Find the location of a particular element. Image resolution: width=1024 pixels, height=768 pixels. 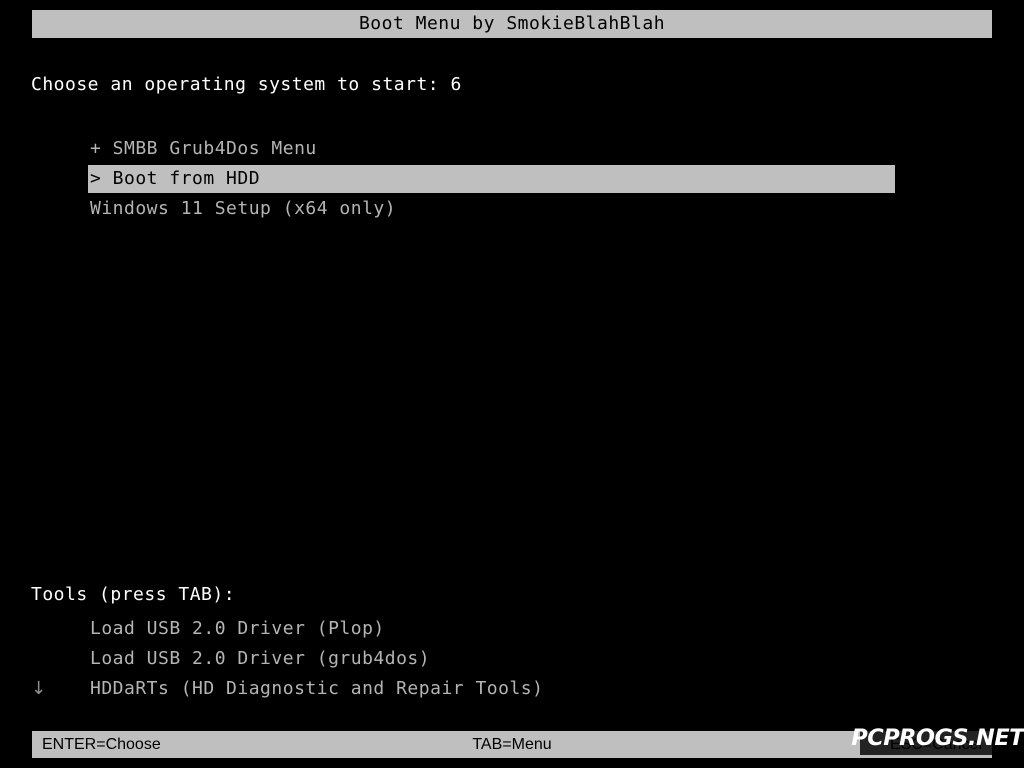

window-title-bar: Boot Menu by SmokieBlahBlah is located at coordinates (512, 24).